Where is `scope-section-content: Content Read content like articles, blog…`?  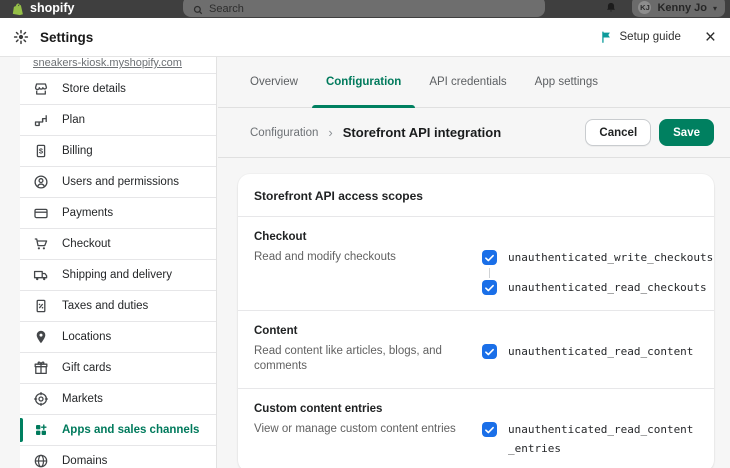 scope-section-content: Content Read content like articles, blog… is located at coordinates (476, 349).